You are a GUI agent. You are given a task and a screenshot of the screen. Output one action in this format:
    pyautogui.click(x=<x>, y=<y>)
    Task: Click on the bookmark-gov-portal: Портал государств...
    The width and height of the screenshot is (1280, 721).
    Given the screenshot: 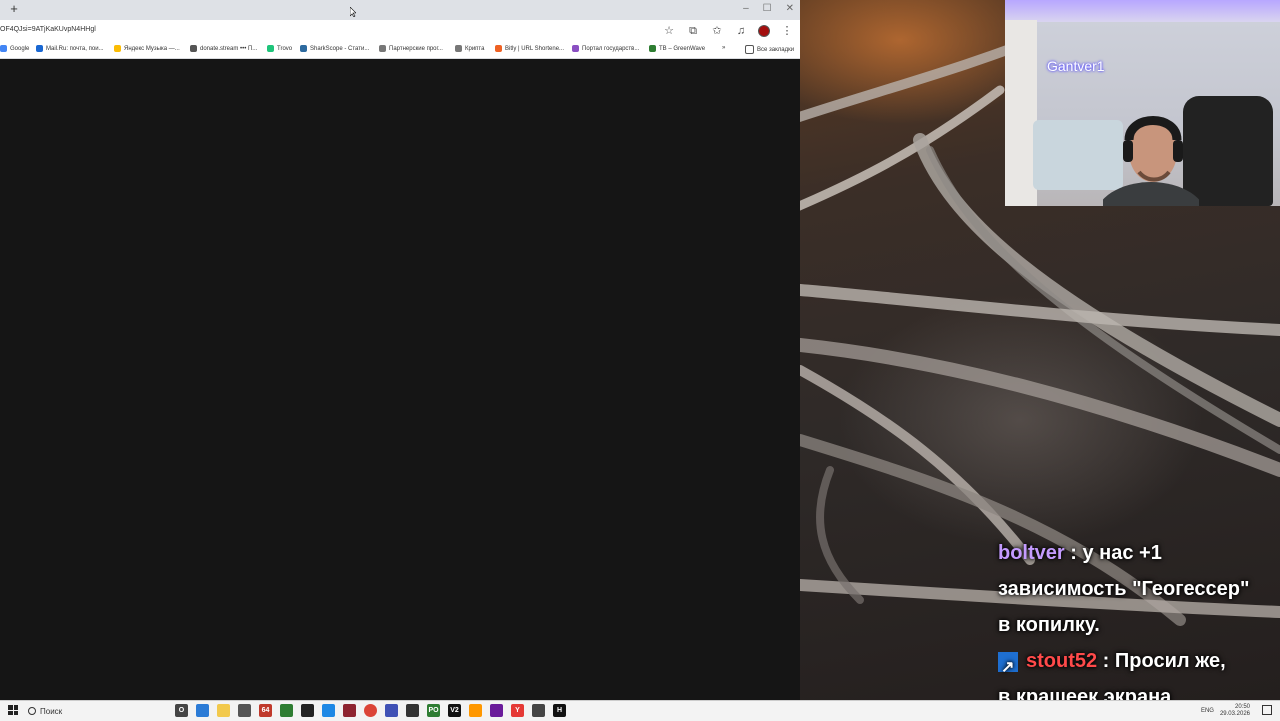 What is the action you would take?
    pyautogui.click(x=605, y=48)
    